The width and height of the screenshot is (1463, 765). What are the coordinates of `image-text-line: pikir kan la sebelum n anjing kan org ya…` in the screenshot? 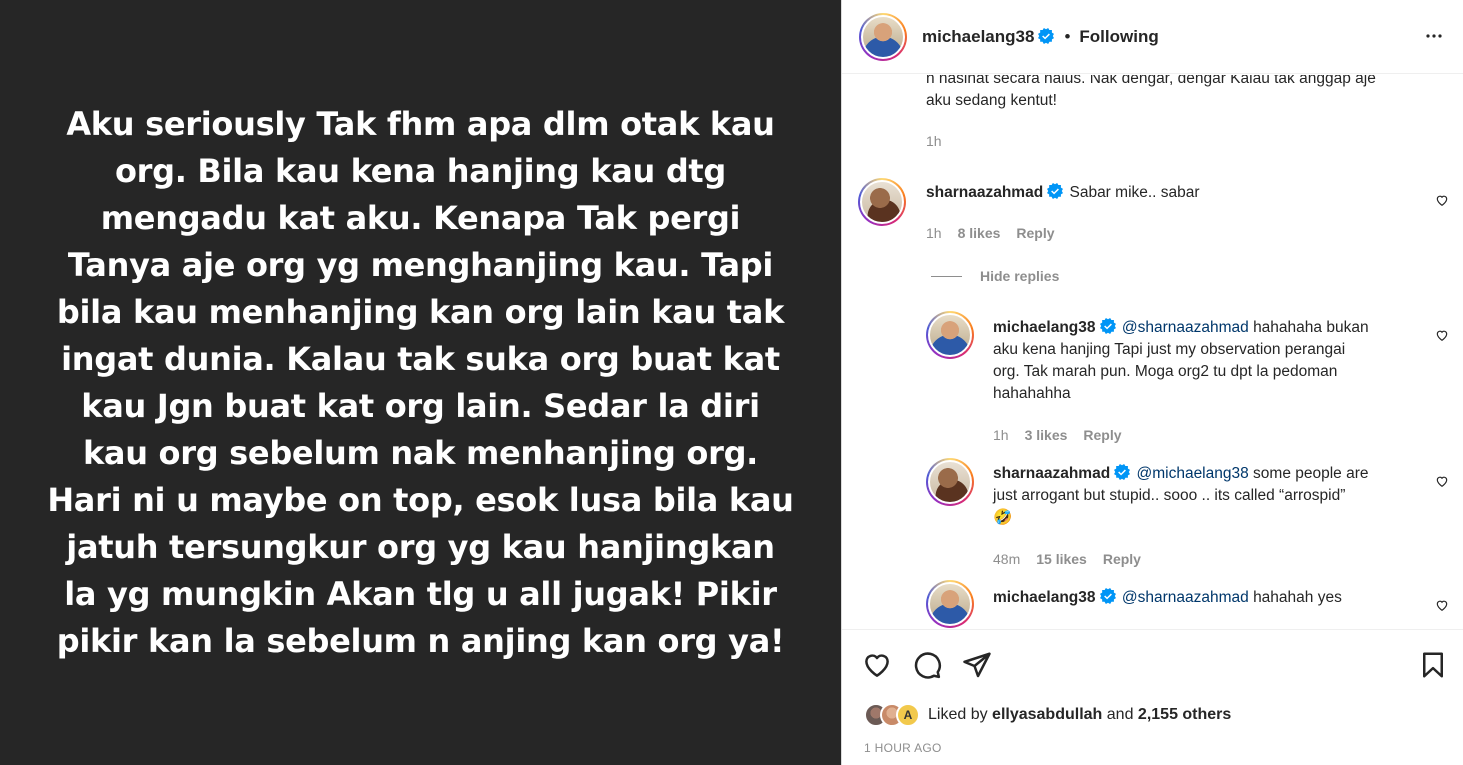 It's located at (420, 640).